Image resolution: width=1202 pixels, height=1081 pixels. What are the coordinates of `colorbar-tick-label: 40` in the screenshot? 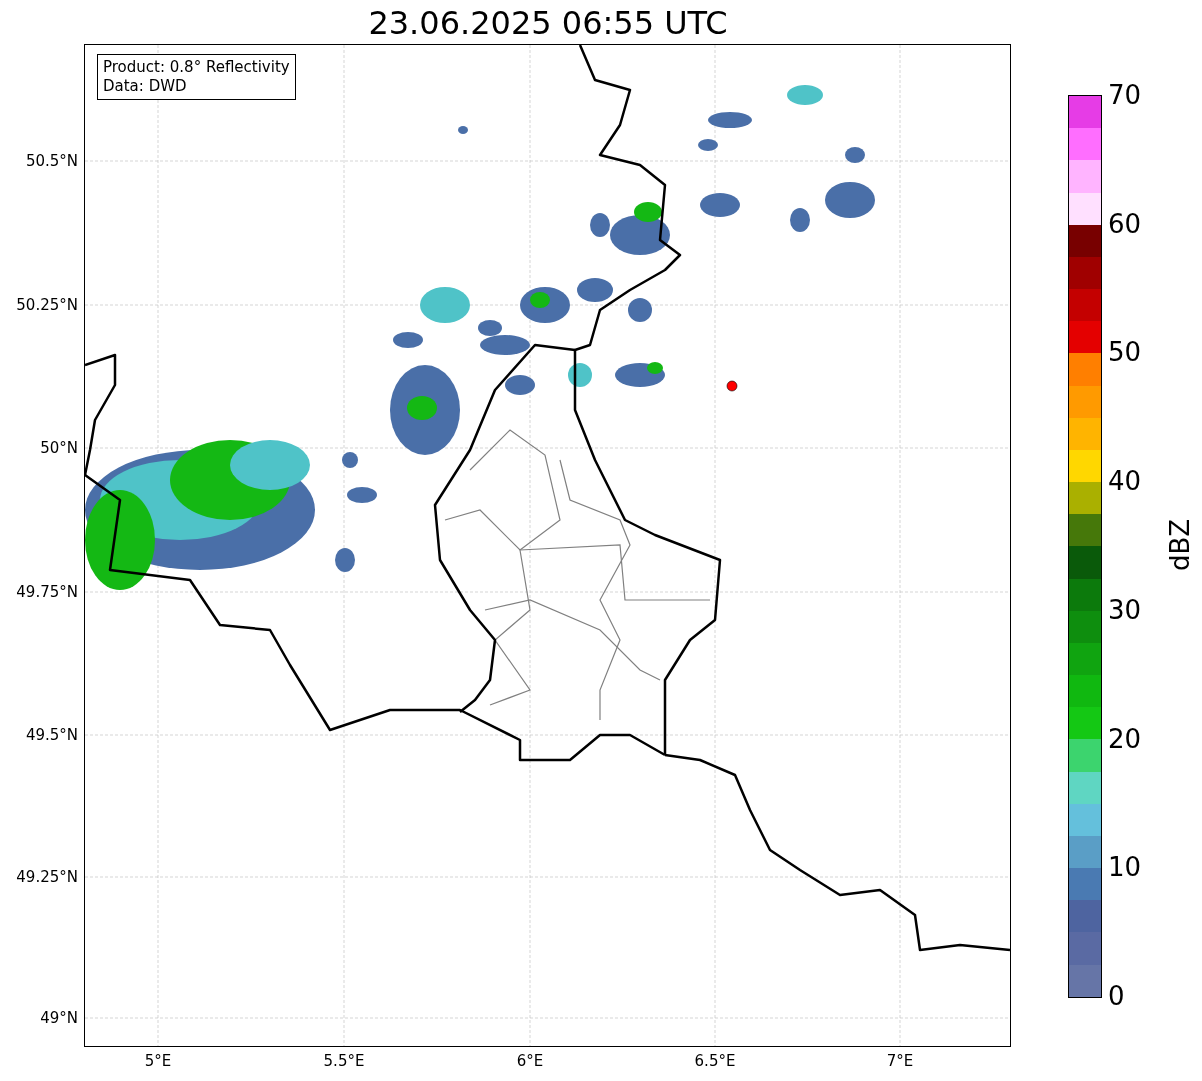 It's located at (1125, 481).